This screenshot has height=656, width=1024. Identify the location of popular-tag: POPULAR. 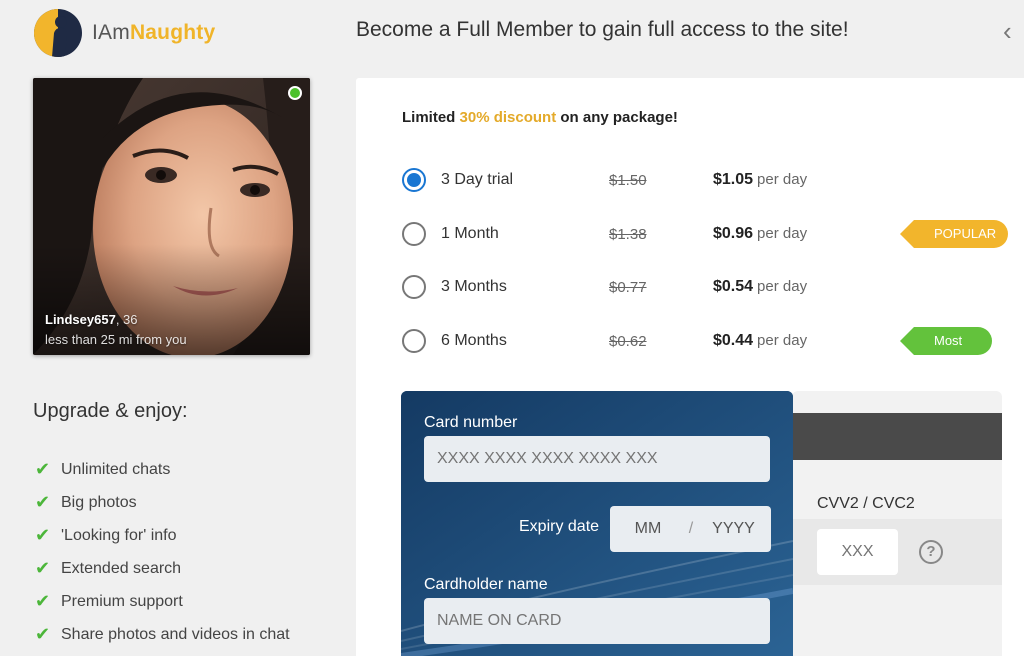
(954, 234).